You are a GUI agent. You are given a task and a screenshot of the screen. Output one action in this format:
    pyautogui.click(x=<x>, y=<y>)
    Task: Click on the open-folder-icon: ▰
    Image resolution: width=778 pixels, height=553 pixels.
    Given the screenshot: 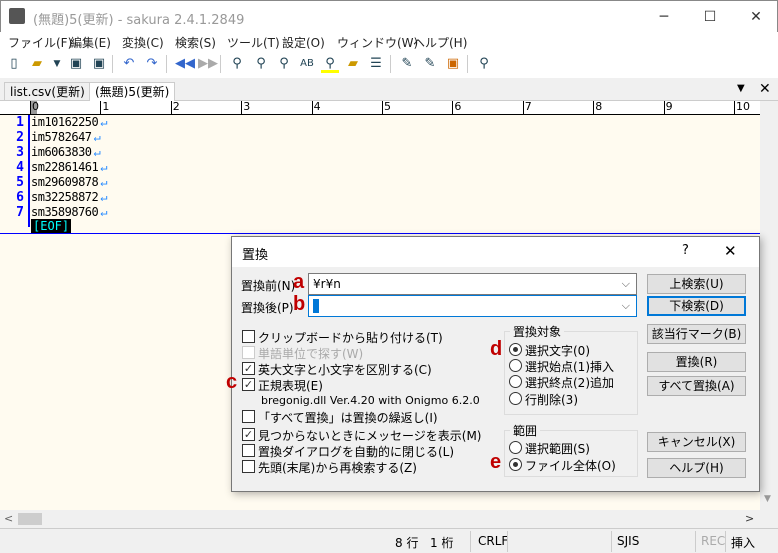 What is the action you would take?
    pyautogui.click(x=37, y=64)
    